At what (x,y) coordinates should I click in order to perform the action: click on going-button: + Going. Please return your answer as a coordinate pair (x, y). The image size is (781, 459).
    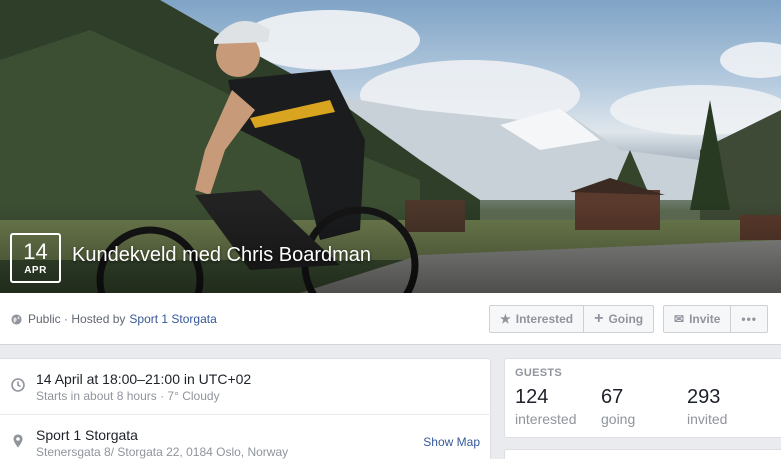
    Looking at the image, I should click on (618, 319).